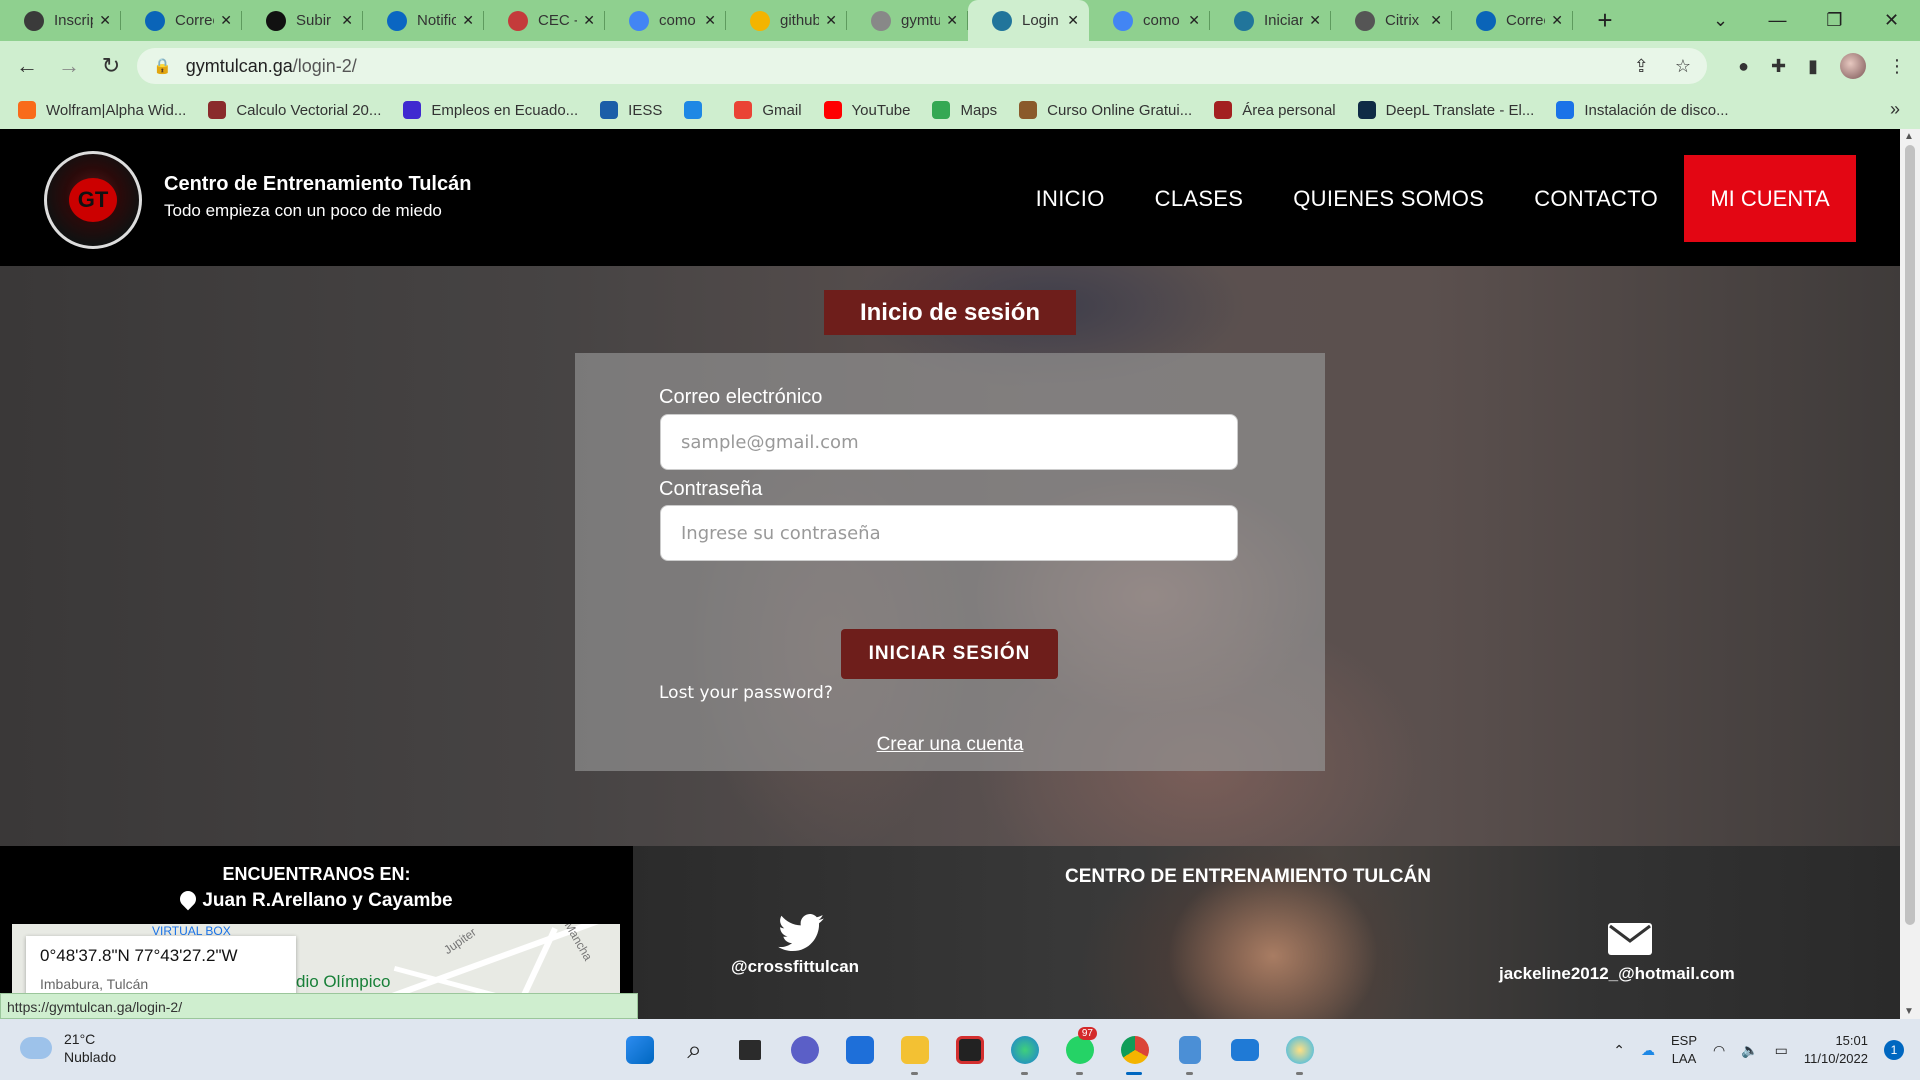 The height and width of the screenshot is (1080, 1920). I want to click on email-field, so click(949, 442).